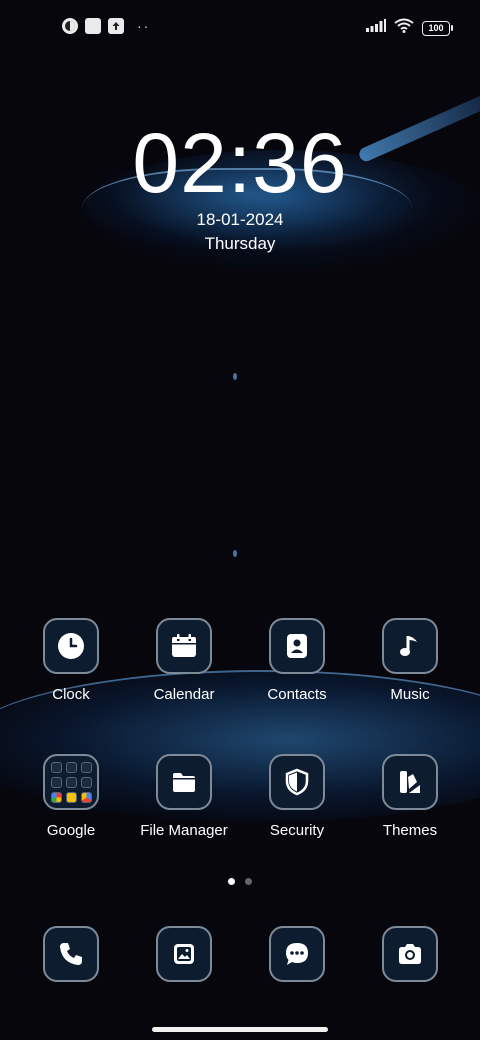 The width and height of the screenshot is (480, 1040). I want to click on lock-clock-widget: 02:36 18-01-2024 Thursday, so click(240, 186).